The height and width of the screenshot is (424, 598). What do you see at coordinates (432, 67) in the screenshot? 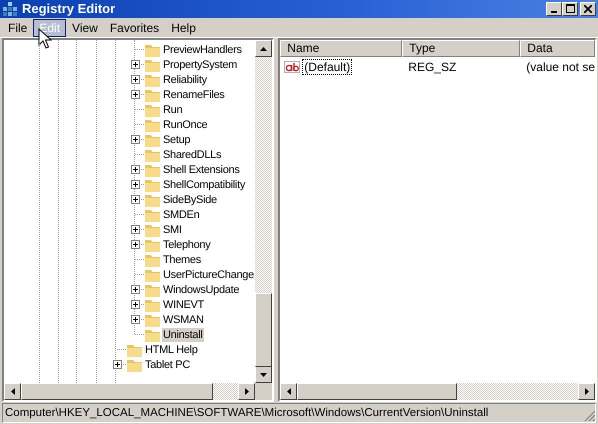
I see `table-cell-text: REG_SZ` at bounding box center [432, 67].